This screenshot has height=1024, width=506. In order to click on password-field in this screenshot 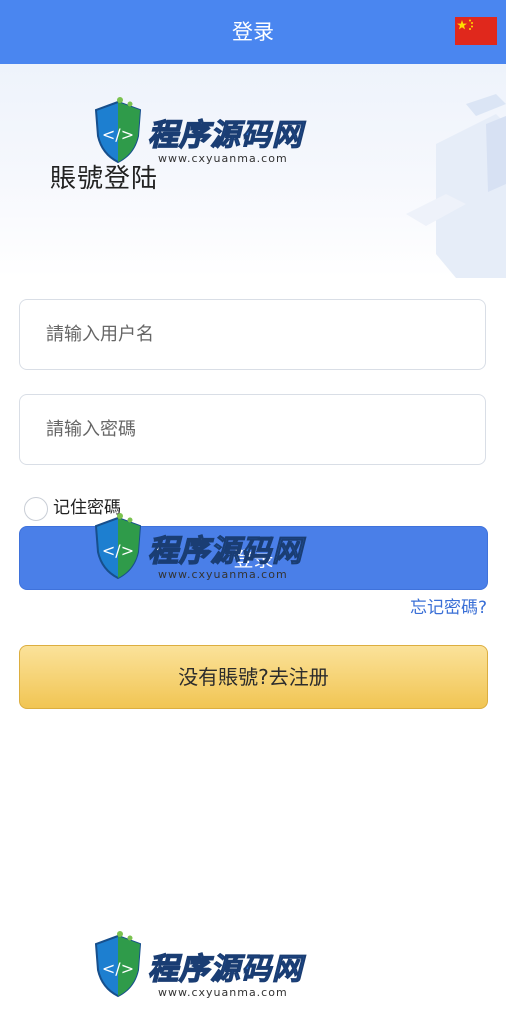, I will do `click(252, 429)`.